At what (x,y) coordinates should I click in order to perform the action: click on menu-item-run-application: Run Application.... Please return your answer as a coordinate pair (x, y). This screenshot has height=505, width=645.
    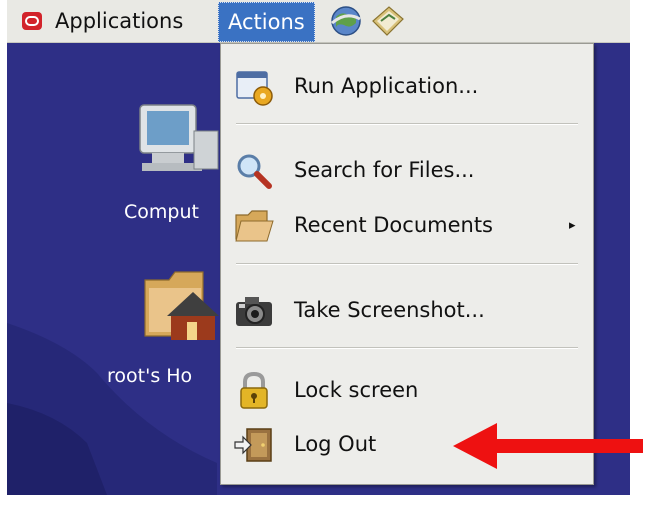
    Looking at the image, I should click on (407, 86).